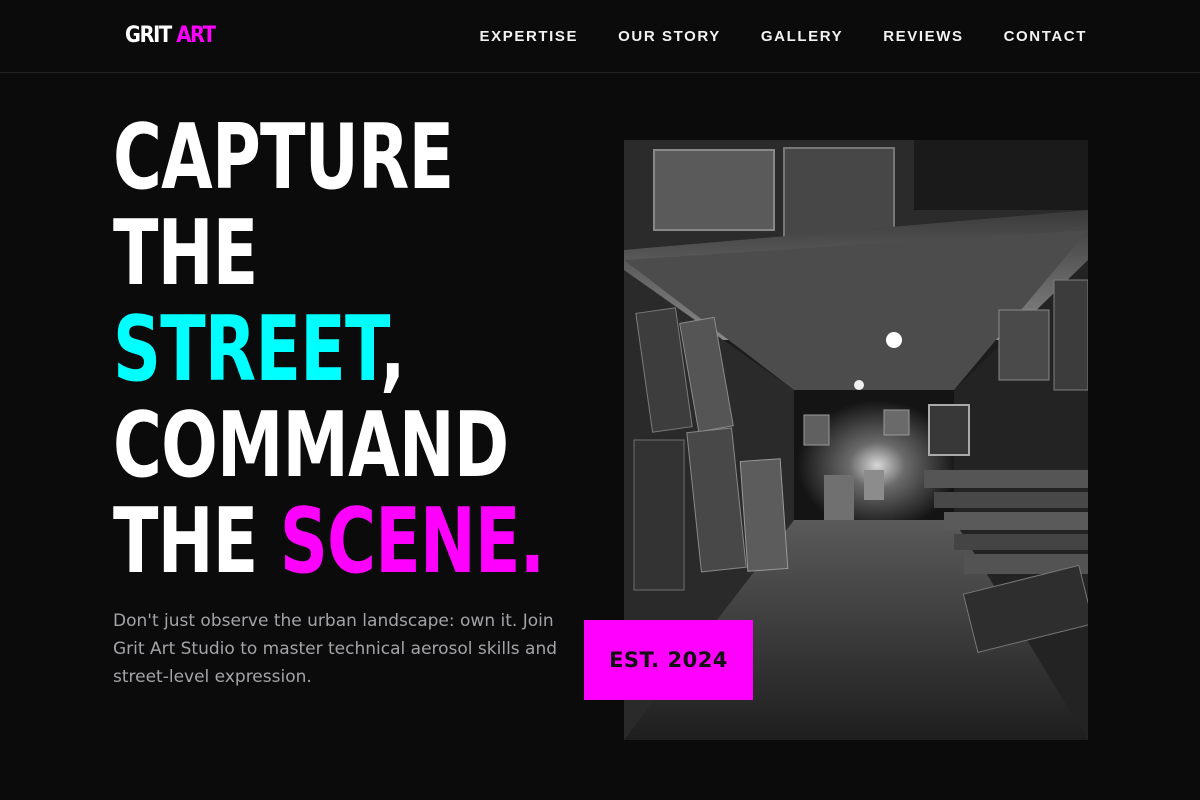  What do you see at coordinates (412, 541) in the screenshot?
I see `headline-accent-scene: SCENE.` at bounding box center [412, 541].